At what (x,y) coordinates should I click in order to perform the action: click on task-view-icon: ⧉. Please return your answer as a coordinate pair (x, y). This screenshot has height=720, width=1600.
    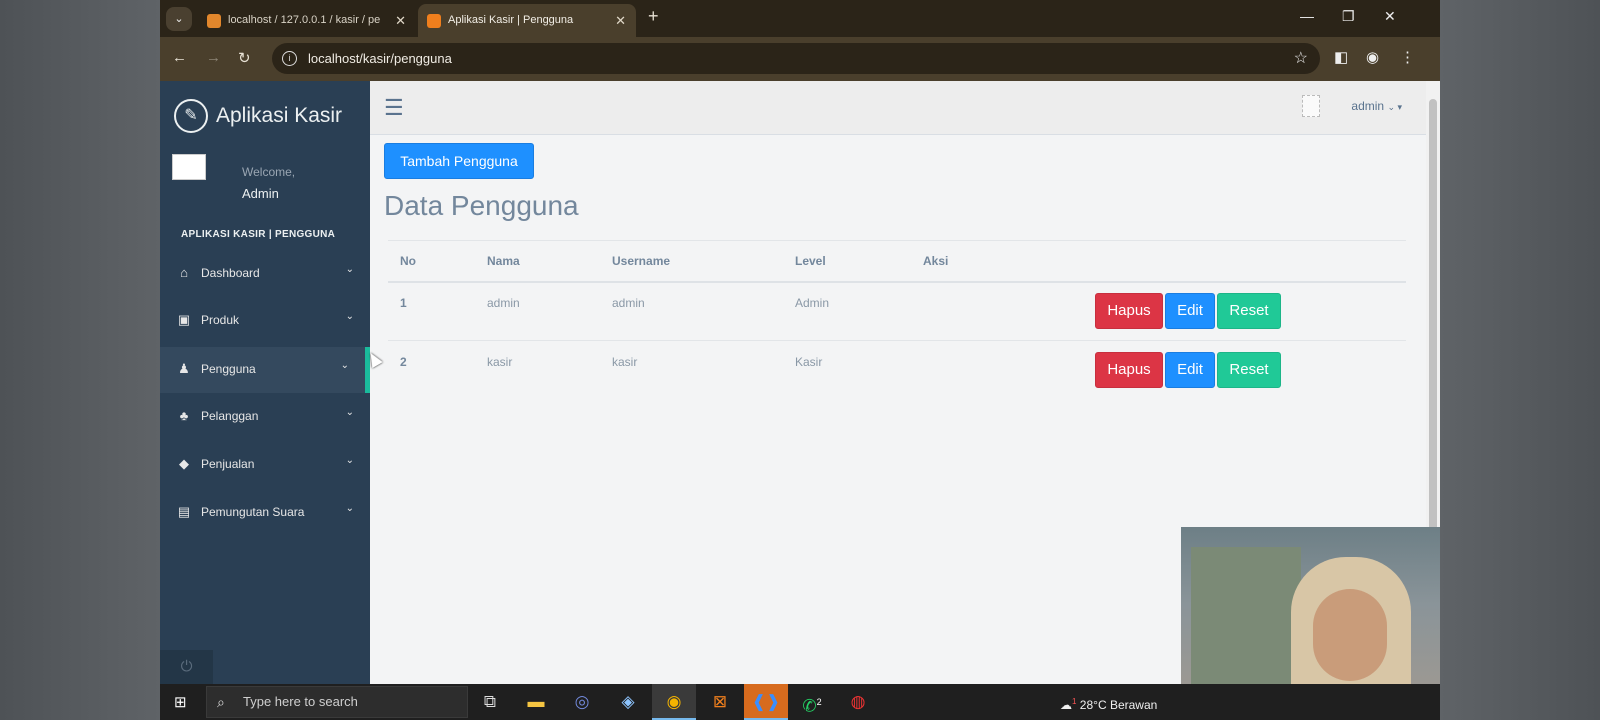
    Looking at the image, I should click on (490, 702).